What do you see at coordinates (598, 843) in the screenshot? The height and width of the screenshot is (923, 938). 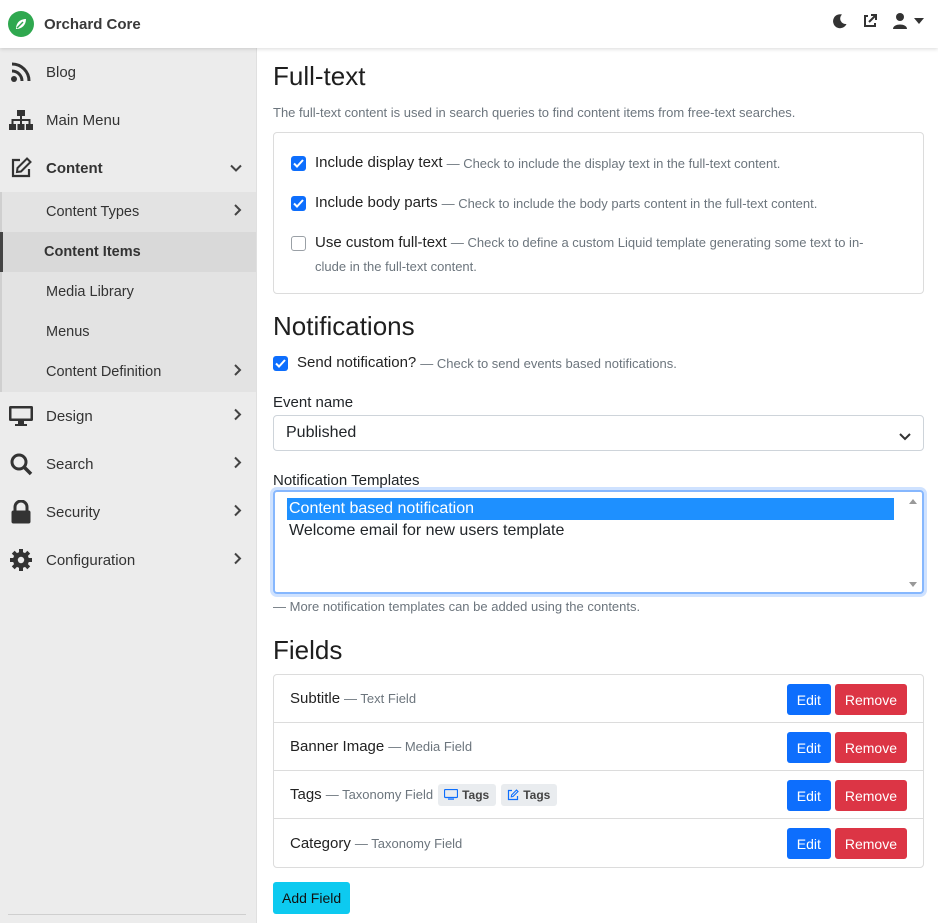 I see `field-row-category: Category — Taxonomy Field Edit Remove` at bounding box center [598, 843].